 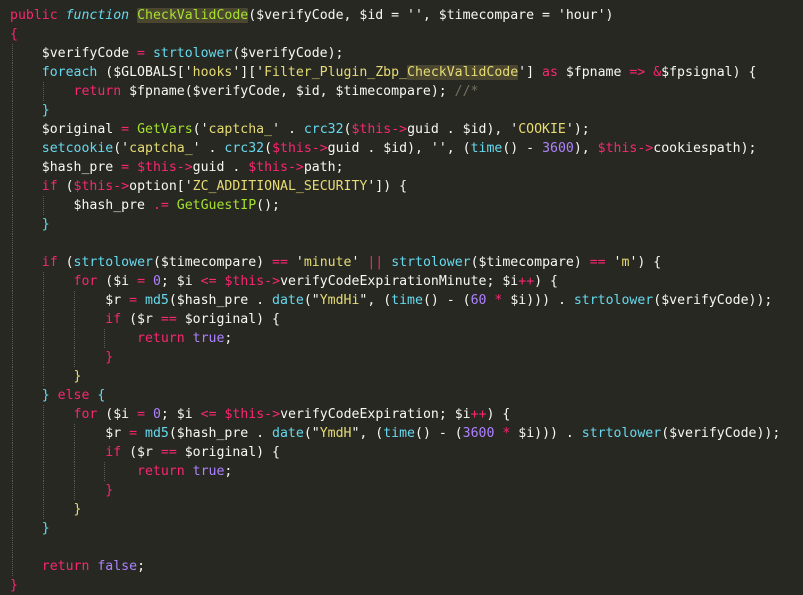 What do you see at coordinates (216, 205) in the screenshot?
I see `code-token: GetGuestIP` at bounding box center [216, 205].